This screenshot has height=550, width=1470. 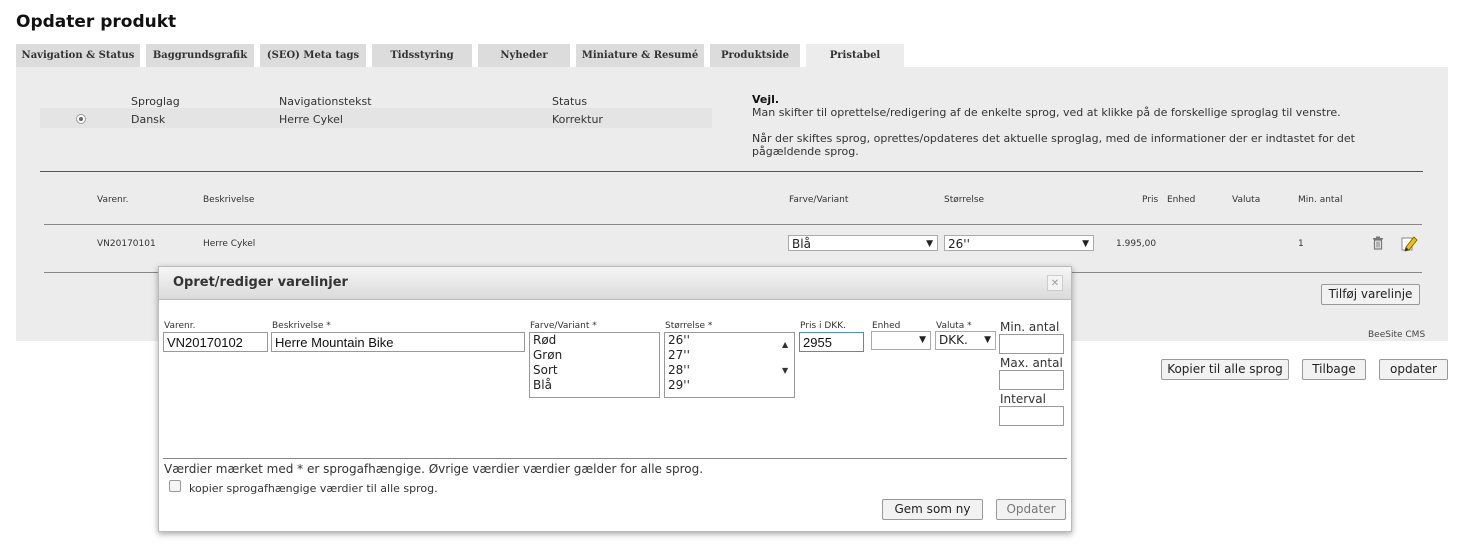 I want to click on enhed-select: ▼, so click(x=901, y=340).